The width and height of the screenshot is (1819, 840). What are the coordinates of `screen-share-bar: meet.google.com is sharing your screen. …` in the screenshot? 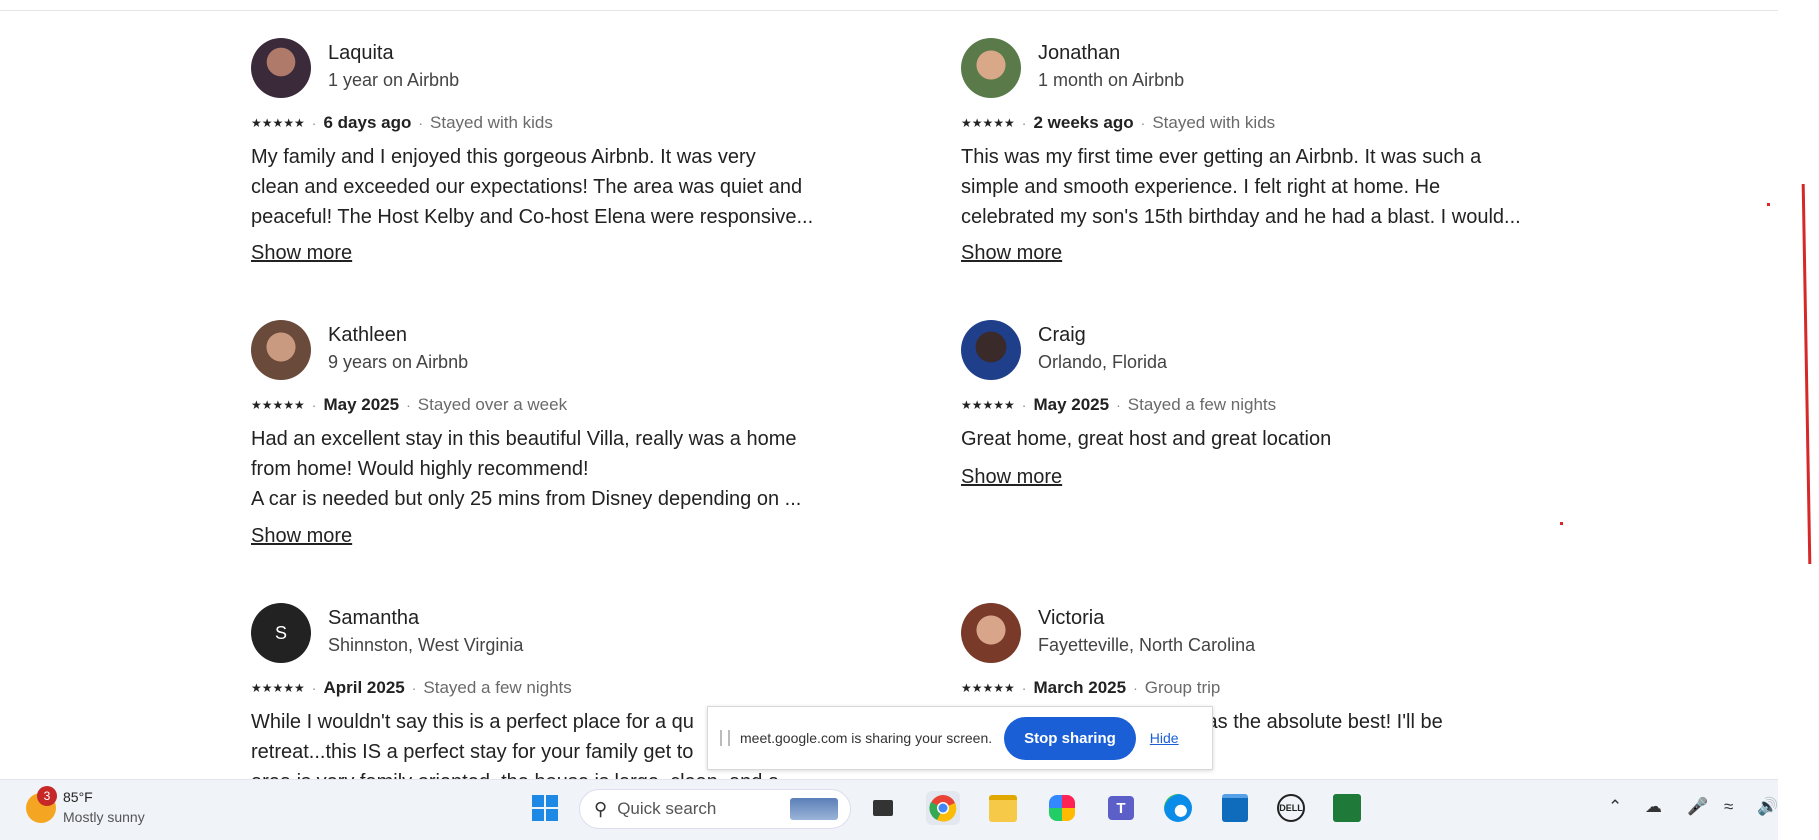 It's located at (960, 738).